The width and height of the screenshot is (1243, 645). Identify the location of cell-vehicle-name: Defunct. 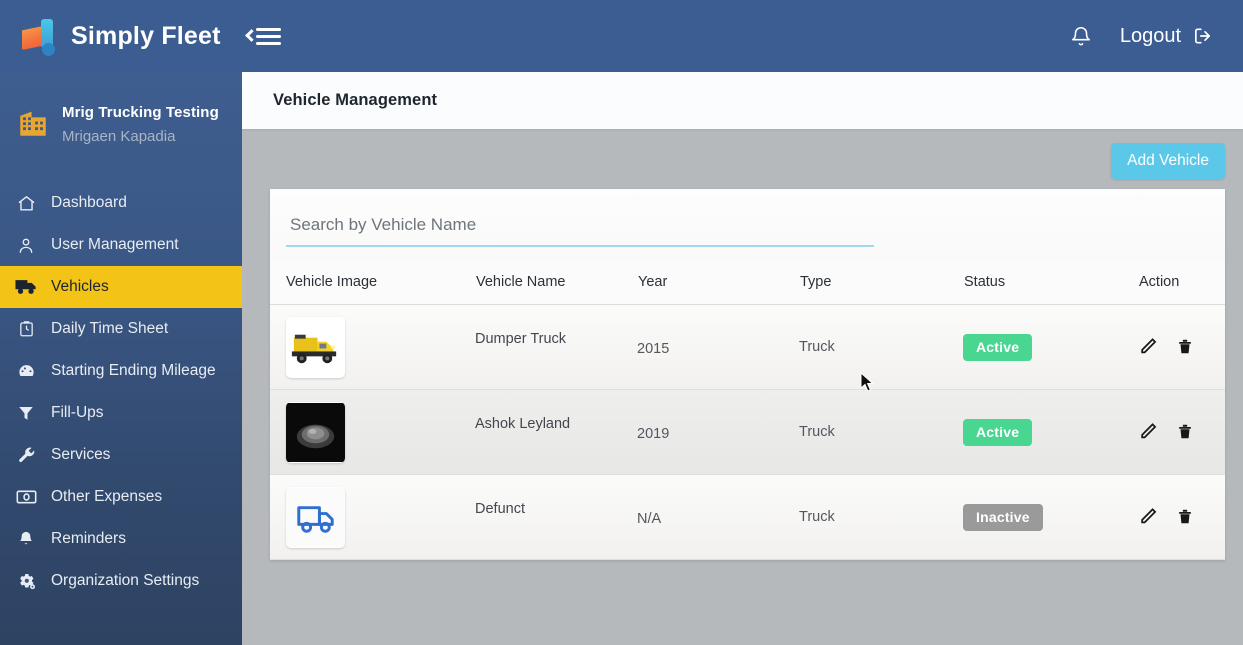
(556, 517).